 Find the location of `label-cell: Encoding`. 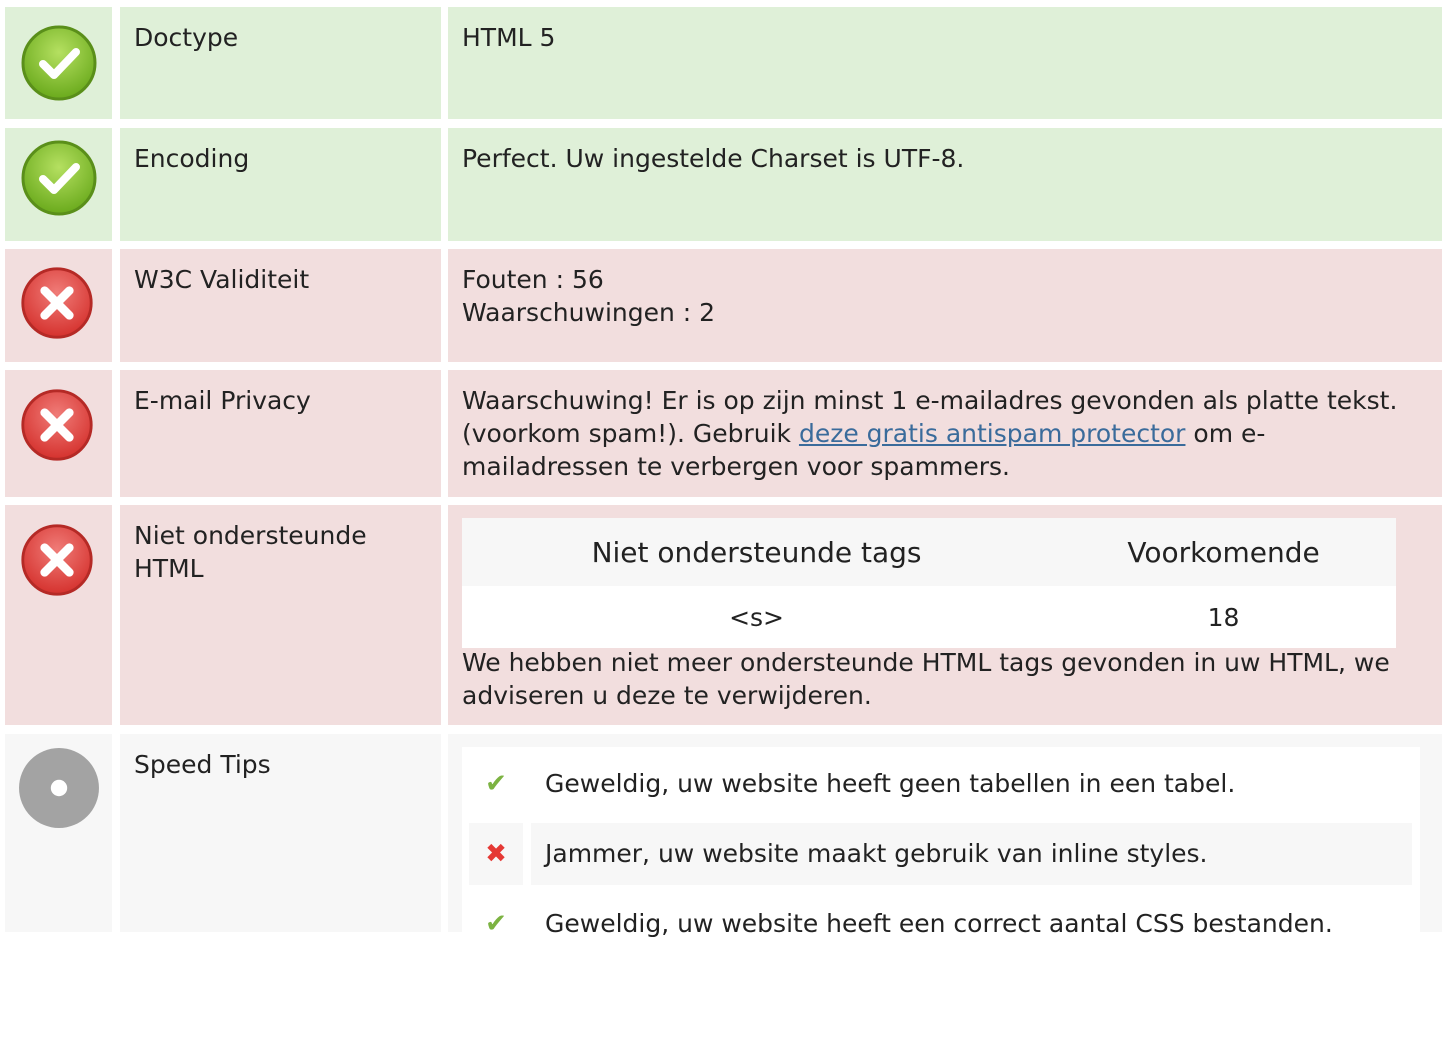

label-cell: Encoding is located at coordinates (280, 184).